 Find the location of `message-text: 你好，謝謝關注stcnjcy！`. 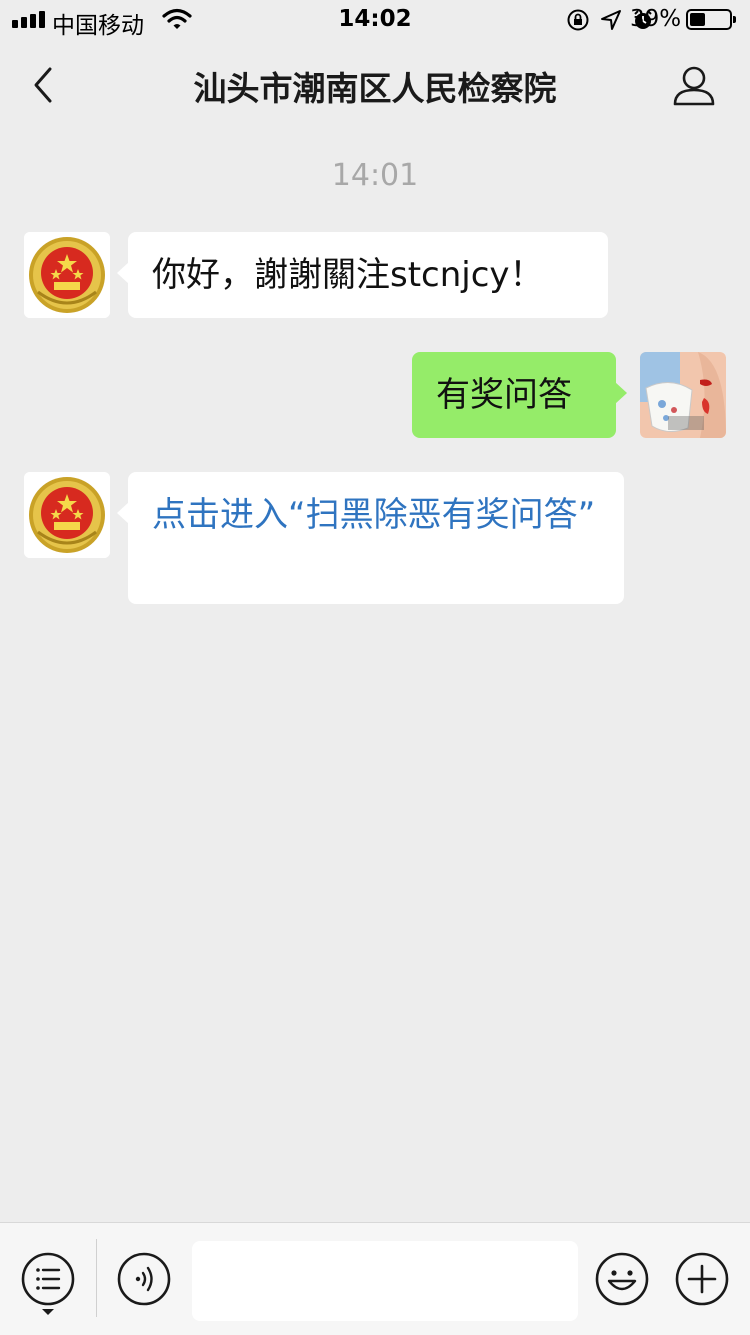

message-text: 你好，謝謝關注stcnjcy！ is located at coordinates (348, 275).